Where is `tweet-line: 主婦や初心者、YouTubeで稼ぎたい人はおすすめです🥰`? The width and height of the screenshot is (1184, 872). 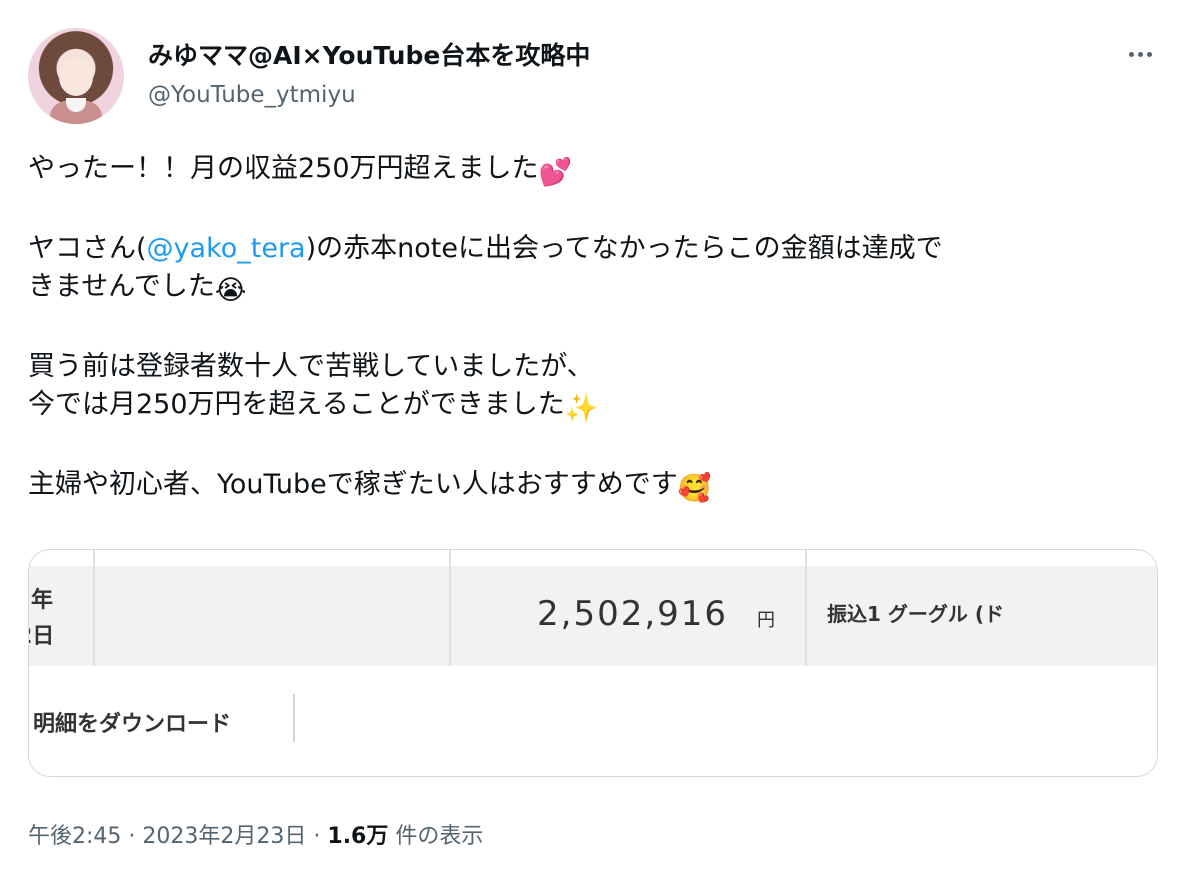
tweet-line: 主婦や初心者、YouTubeで稼ぎたい人はおすすめです🥰 is located at coordinates (588, 487).